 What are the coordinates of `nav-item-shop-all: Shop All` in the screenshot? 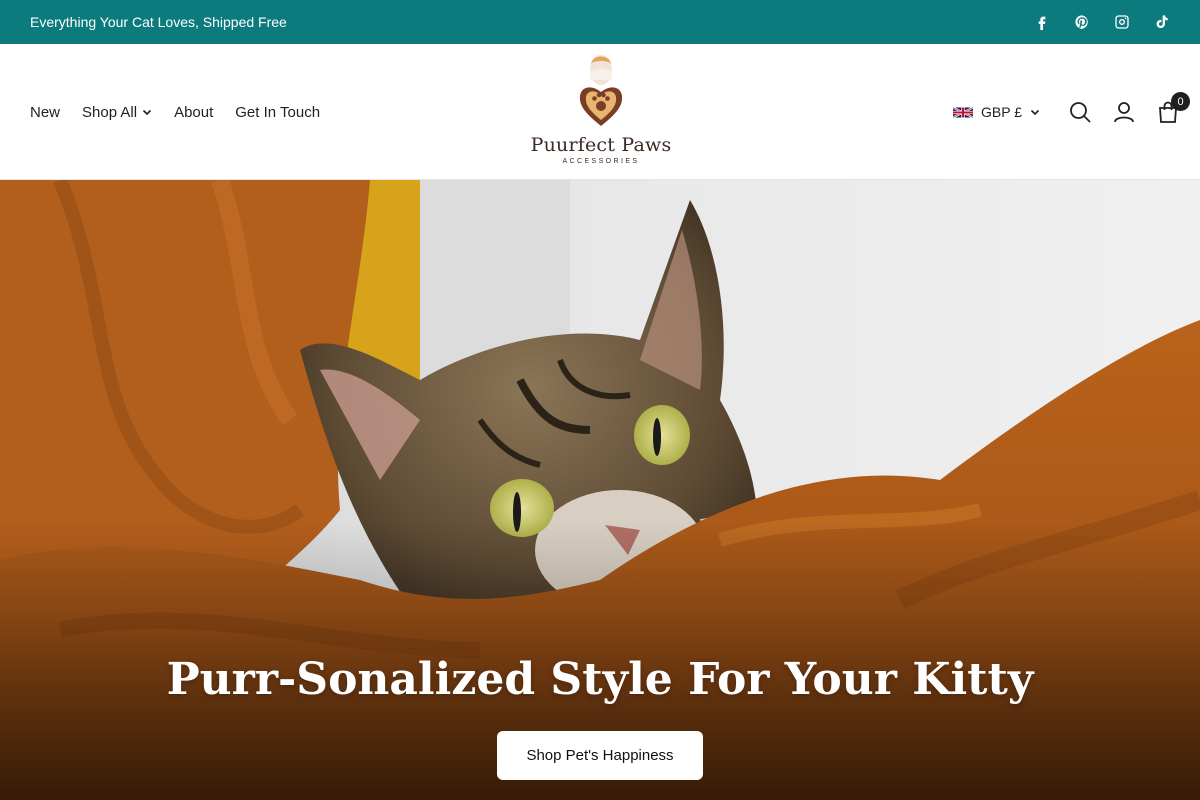 It's located at (117, 112).